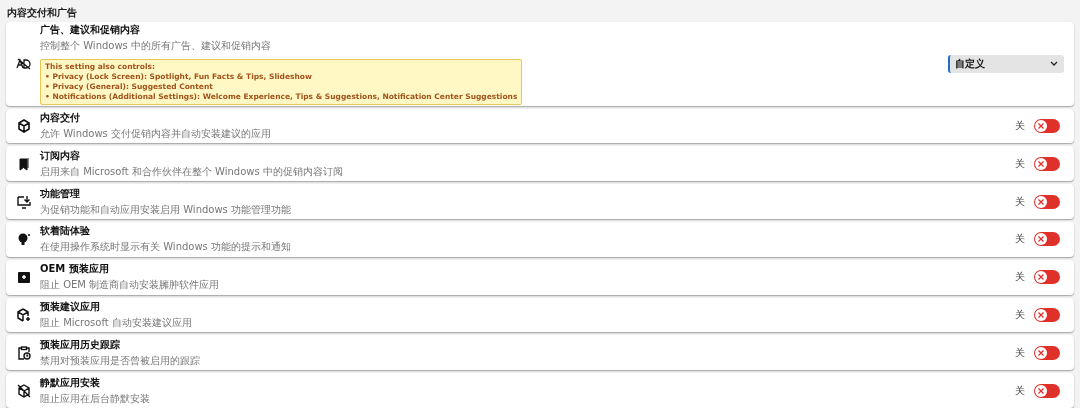 This screenshot has height=408, width=1080. What do you see at coordinates (70, 307) in the screenshot?
I see `setting-title: 预装建议应用` at bounding box center [70, 307].